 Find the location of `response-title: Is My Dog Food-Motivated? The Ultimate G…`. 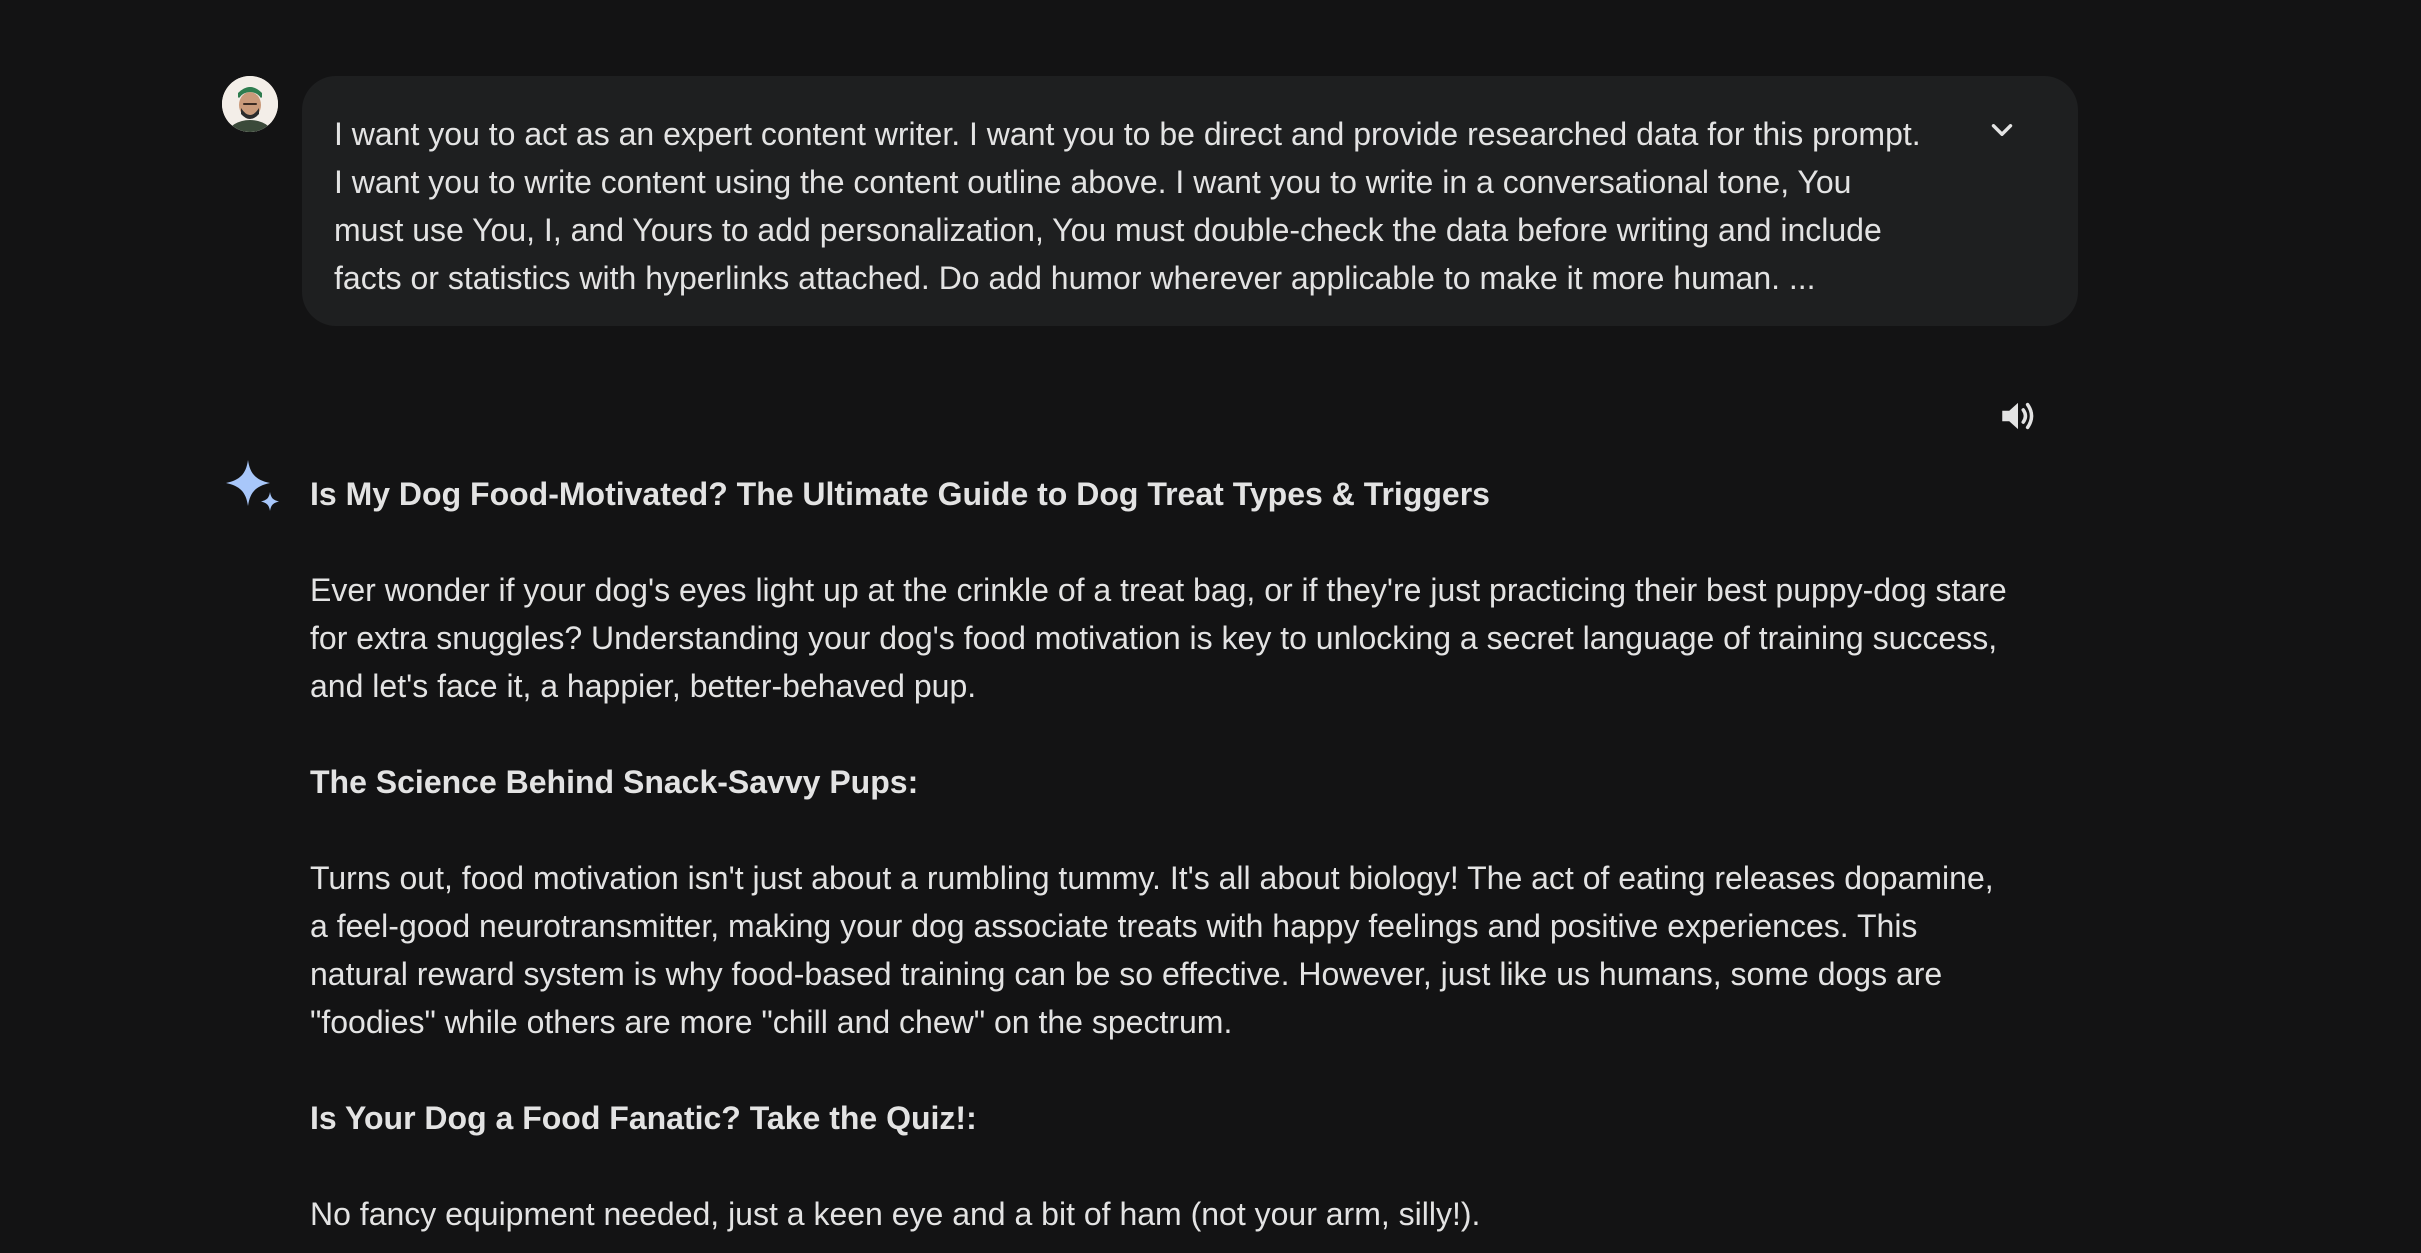

response-title: Is My Dog Food-Motivated? The Ultimate G… is located at coordinates (900, 494).